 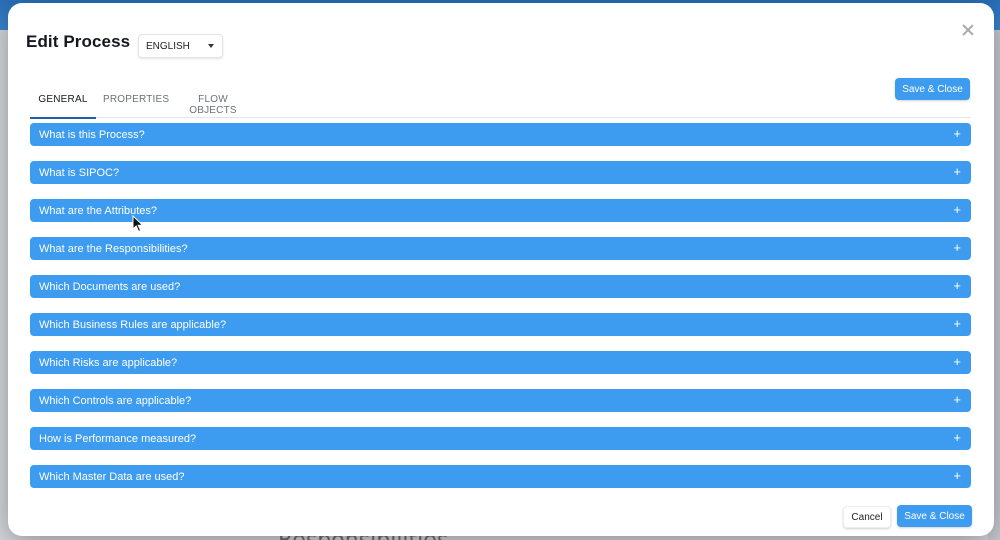 What do you see at coordinates (108, 362) in the screenshot?
I see `accordion-item-label: Which Risks are applicable?` at bounding box center [108, 362].